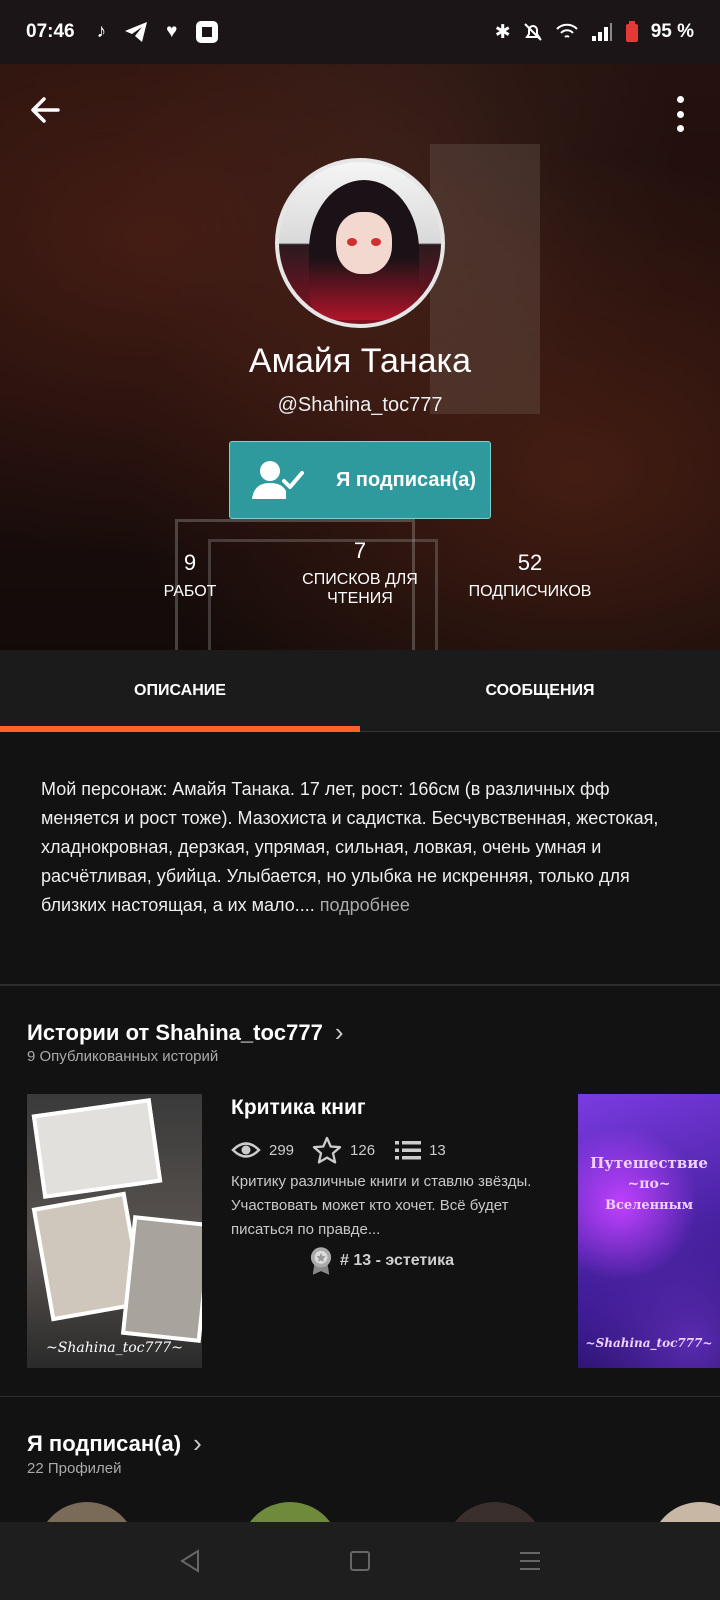  I want to click on award-badge-icon, so click(321, 1261).